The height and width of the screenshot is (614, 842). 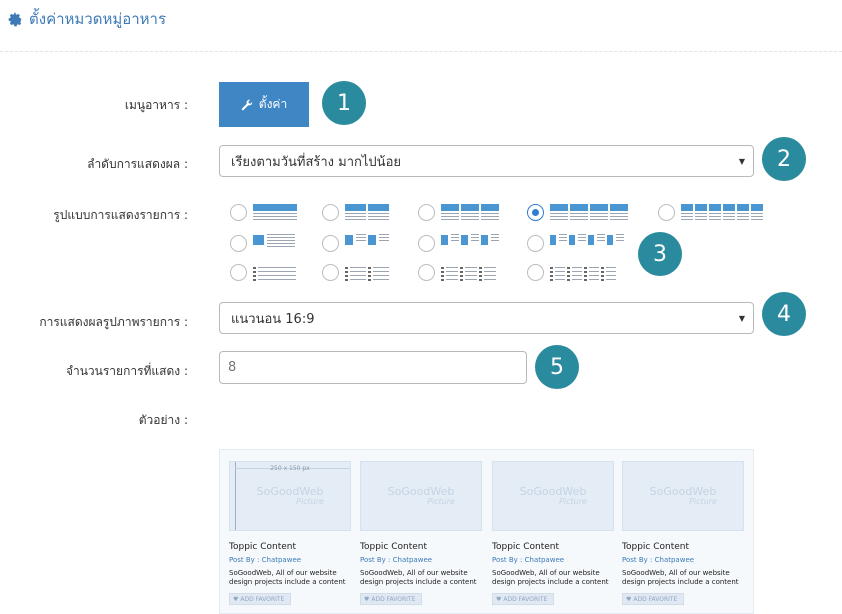 I want to click on count-input-value: 8, so click(x=232, y=367).